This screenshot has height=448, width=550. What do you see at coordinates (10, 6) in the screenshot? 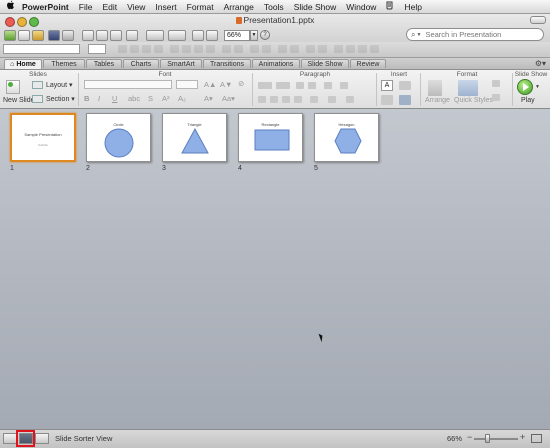
I see `apple-menu-icon` at bounding box center [10, 6].